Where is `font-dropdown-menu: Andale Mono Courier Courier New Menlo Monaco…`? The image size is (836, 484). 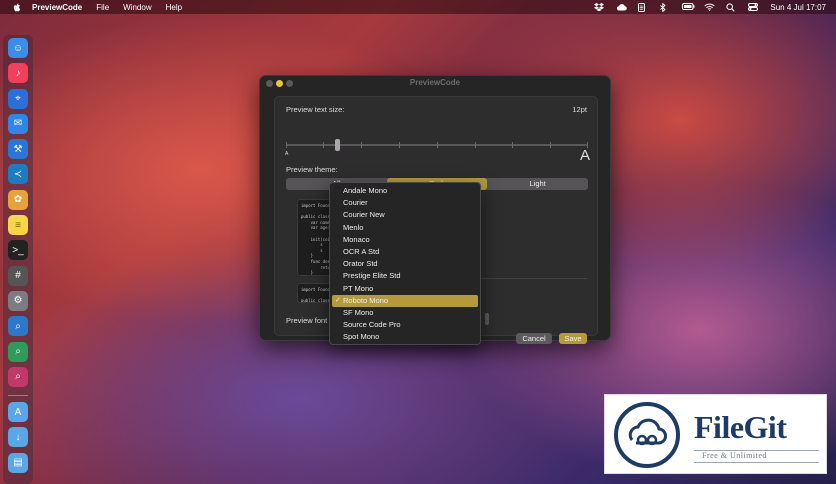
font-dropdown-menu: Andale Mono Courier Courier New Menlo Monaco… is located at coordinates (405, 263).